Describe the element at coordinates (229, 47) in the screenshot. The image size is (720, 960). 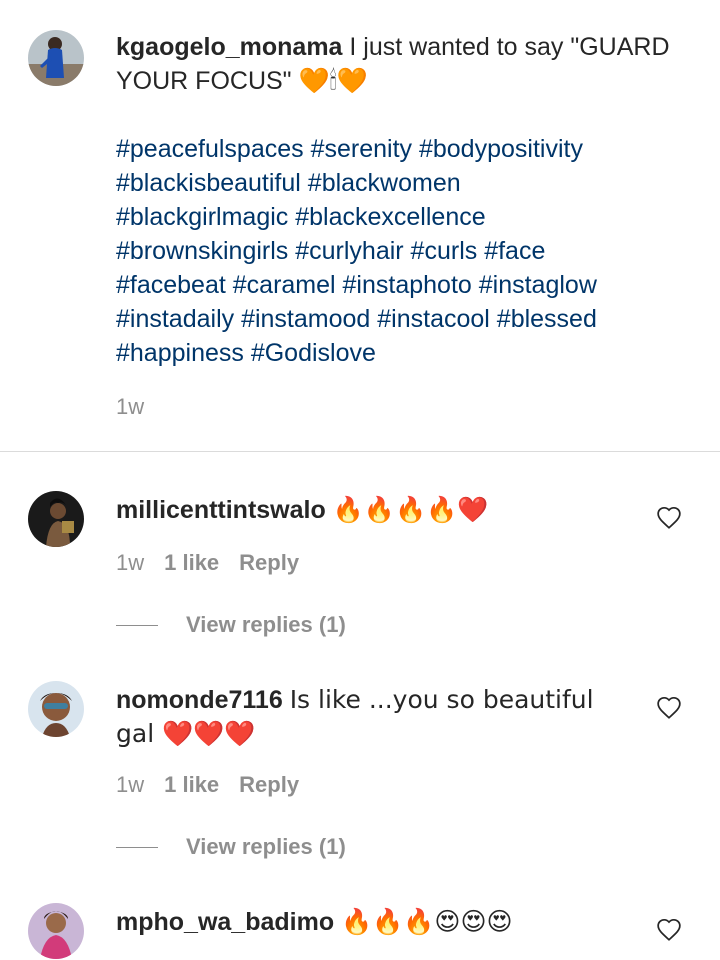
I see `caption-username: kgaogelo_monama` at that location.